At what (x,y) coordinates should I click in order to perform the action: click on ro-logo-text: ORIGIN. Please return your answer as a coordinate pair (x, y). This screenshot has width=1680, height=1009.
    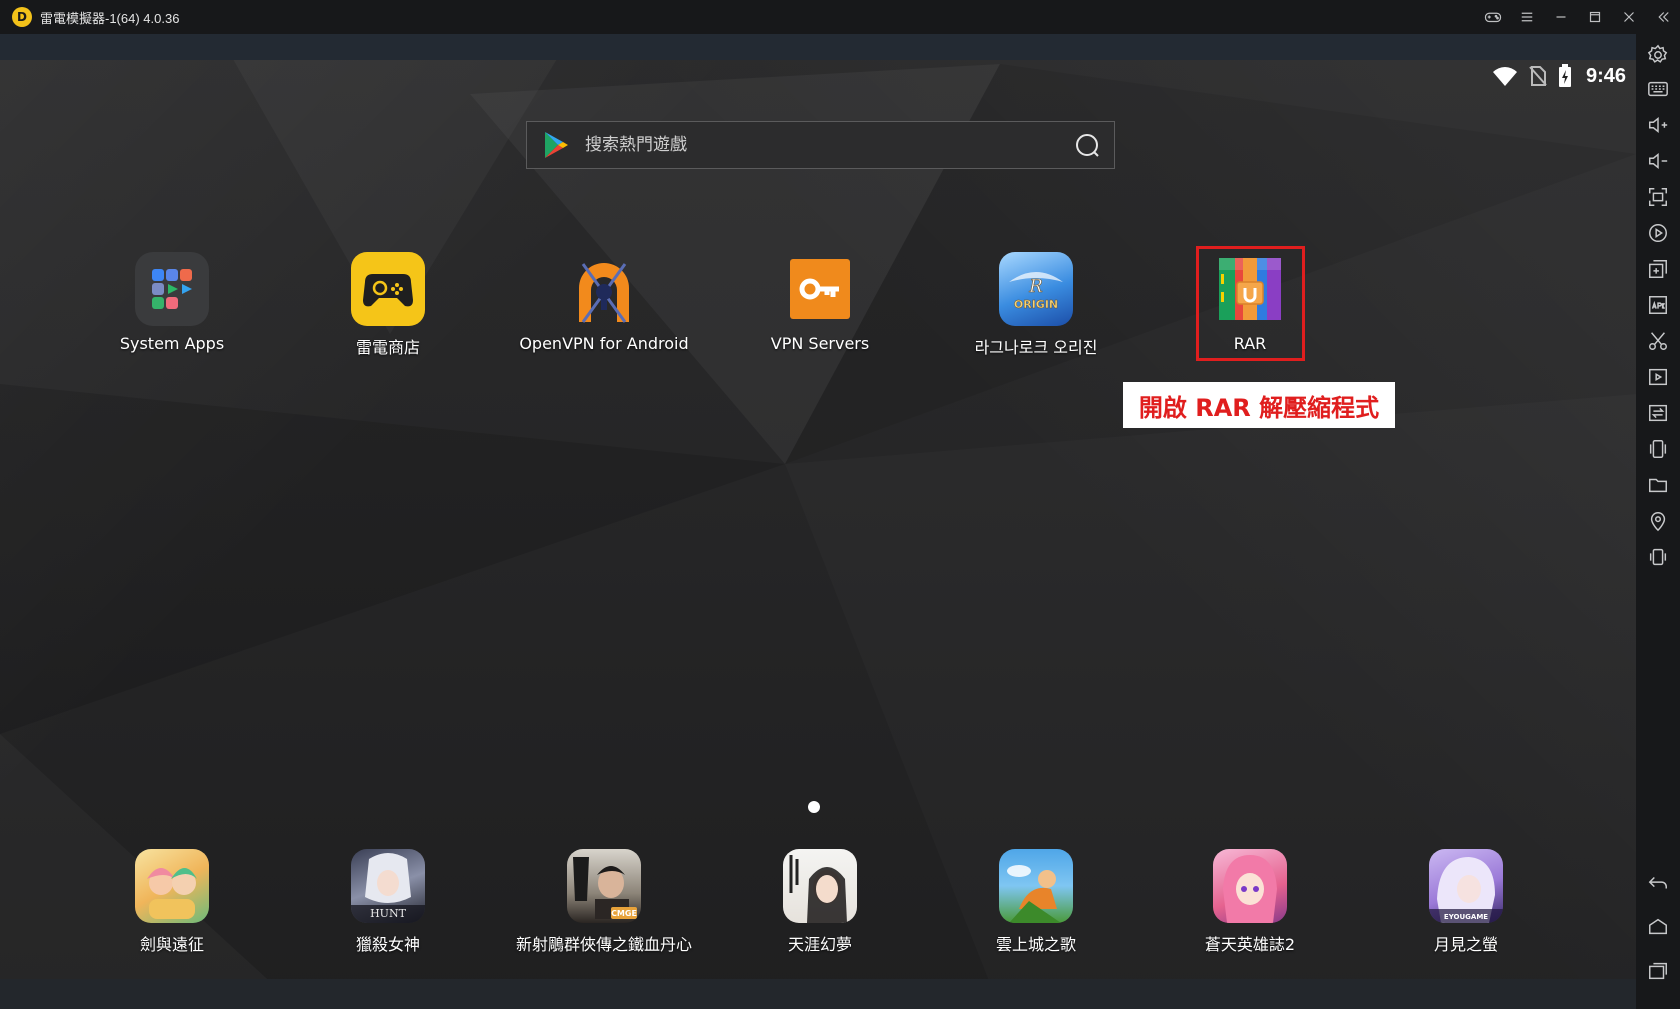
    Looking at the image, I should click on (1036, 304).